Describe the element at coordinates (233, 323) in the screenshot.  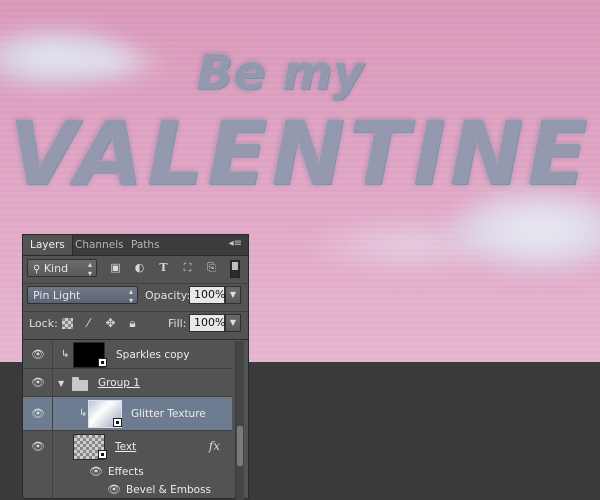
I see `fill-dropdown-icon: ▼` at that location.